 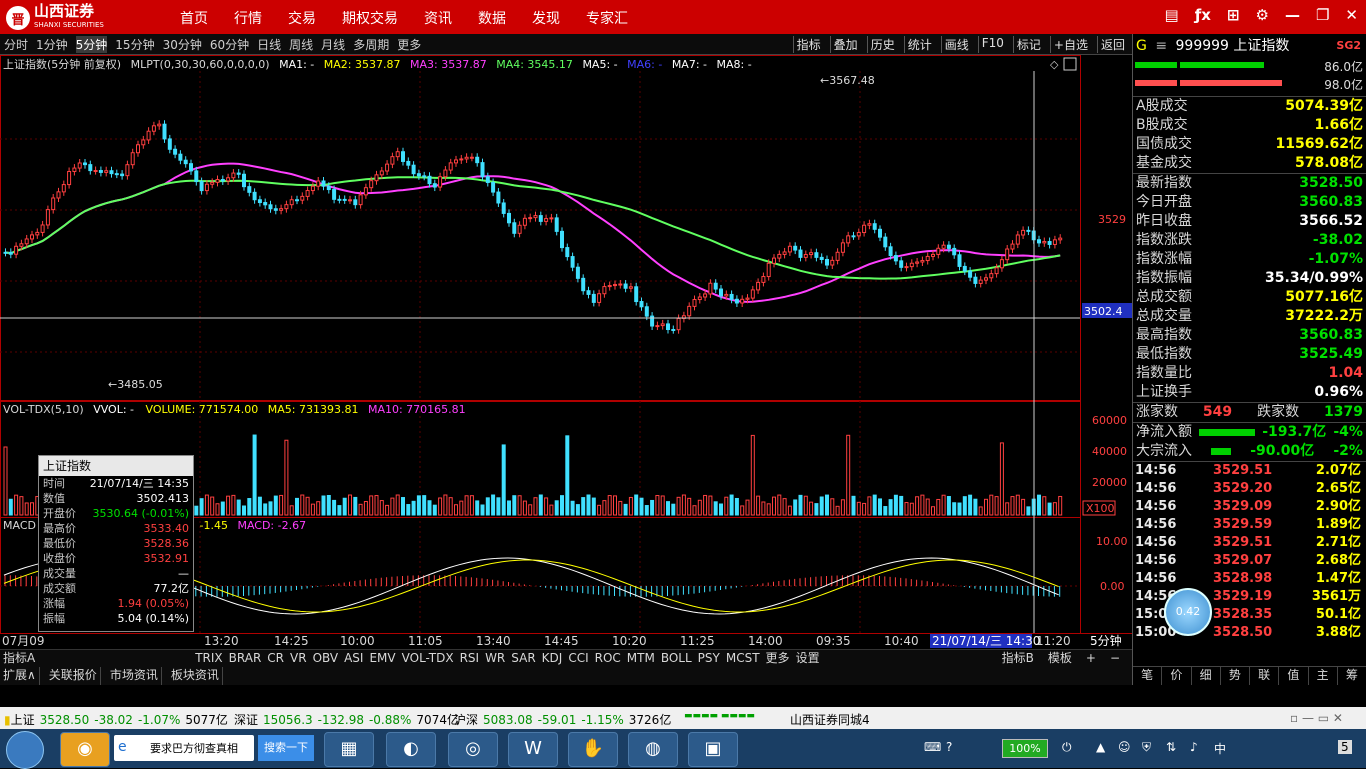 What do you see at coordinates (428, 659) in the screenshot?
I see `indicator-tab-8: VOL-TDX` at bounding box center [428, 659].